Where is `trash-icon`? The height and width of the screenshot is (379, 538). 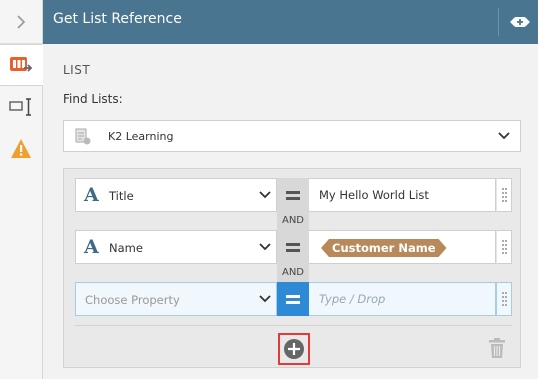 trash-icon is located at coordinates (497, 348).